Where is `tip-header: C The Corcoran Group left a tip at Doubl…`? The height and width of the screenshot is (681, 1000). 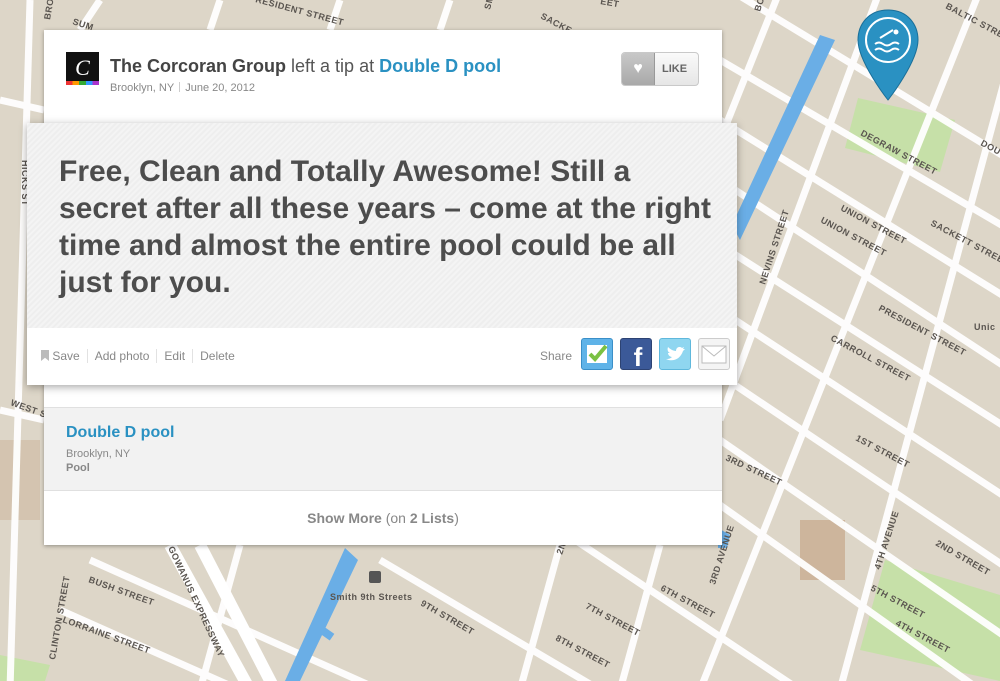 tip-header: C The Corcoran Group left a tip at Doubl… is located at coordinates (383, 76).